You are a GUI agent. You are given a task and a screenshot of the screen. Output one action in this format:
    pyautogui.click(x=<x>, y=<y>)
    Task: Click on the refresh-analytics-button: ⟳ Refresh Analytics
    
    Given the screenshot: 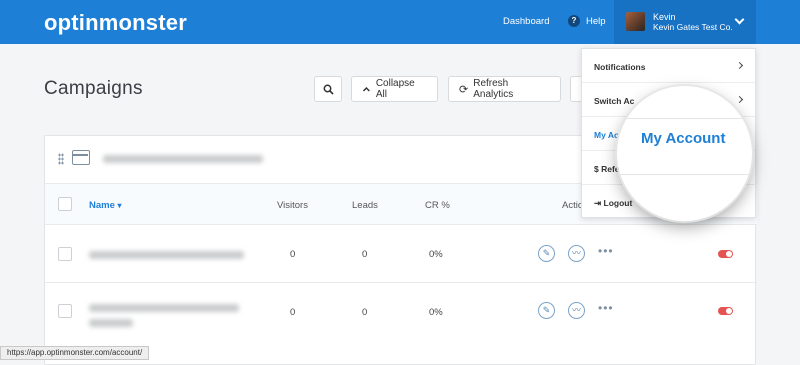 What is the action you would take?
    pyautogui.click(x=504, y=89)
    